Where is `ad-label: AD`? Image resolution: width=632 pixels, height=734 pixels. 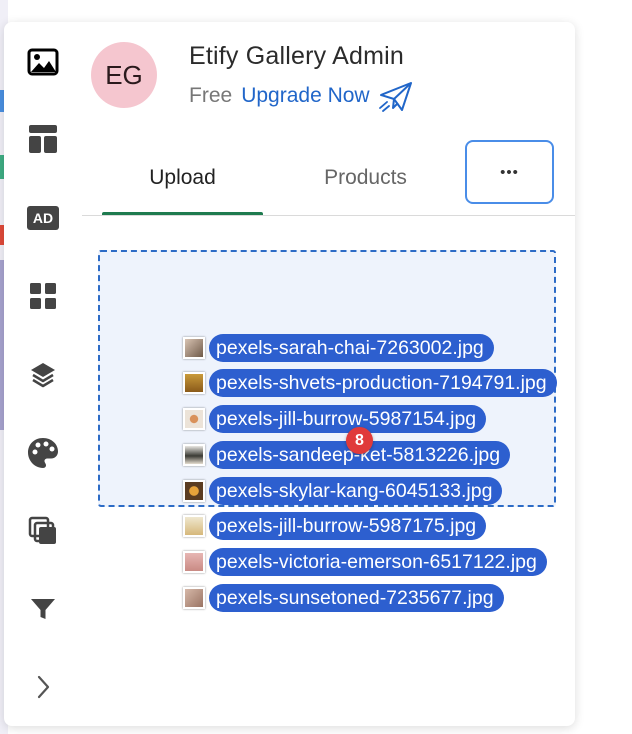 ad-label: AD is located at coordinates (43, 218).